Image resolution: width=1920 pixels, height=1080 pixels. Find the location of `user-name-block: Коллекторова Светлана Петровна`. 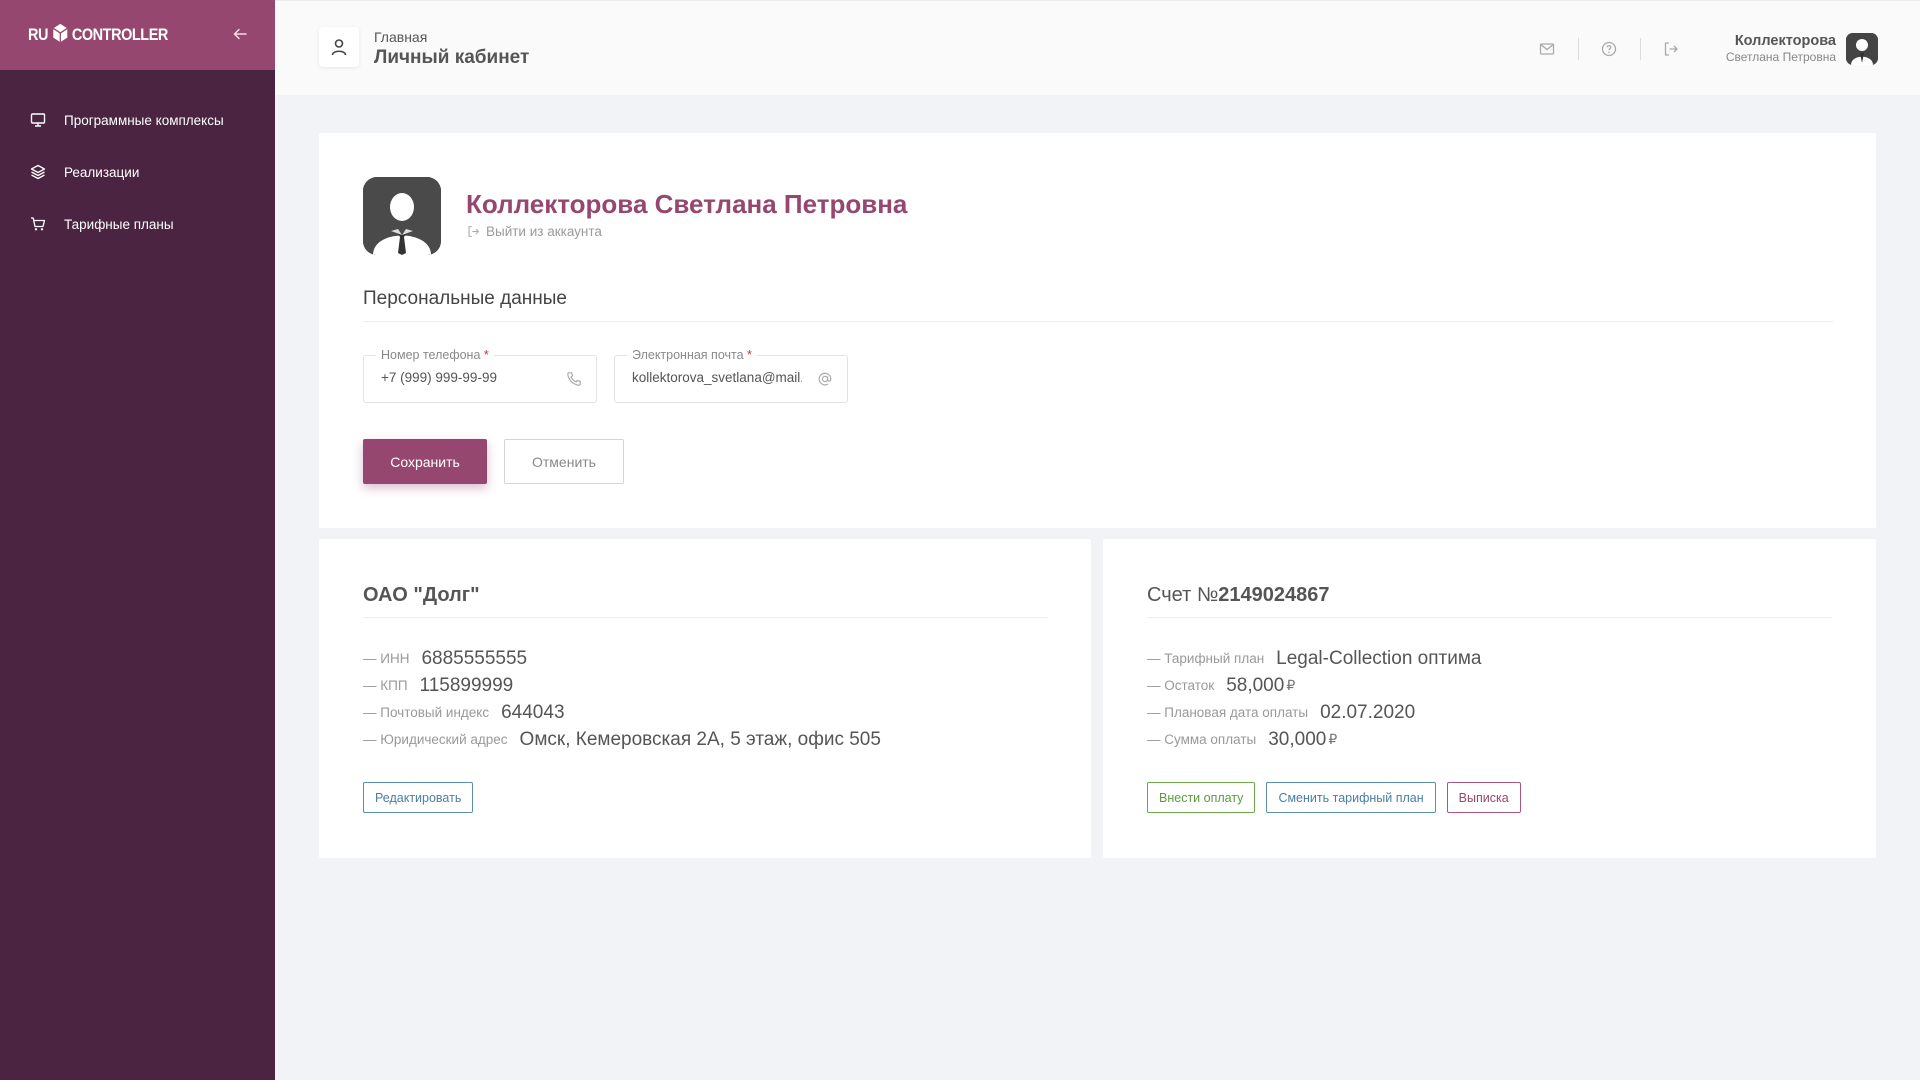

user-name-block: Коллекторова Светлана Петровна is located at coordinates (1781, 48).